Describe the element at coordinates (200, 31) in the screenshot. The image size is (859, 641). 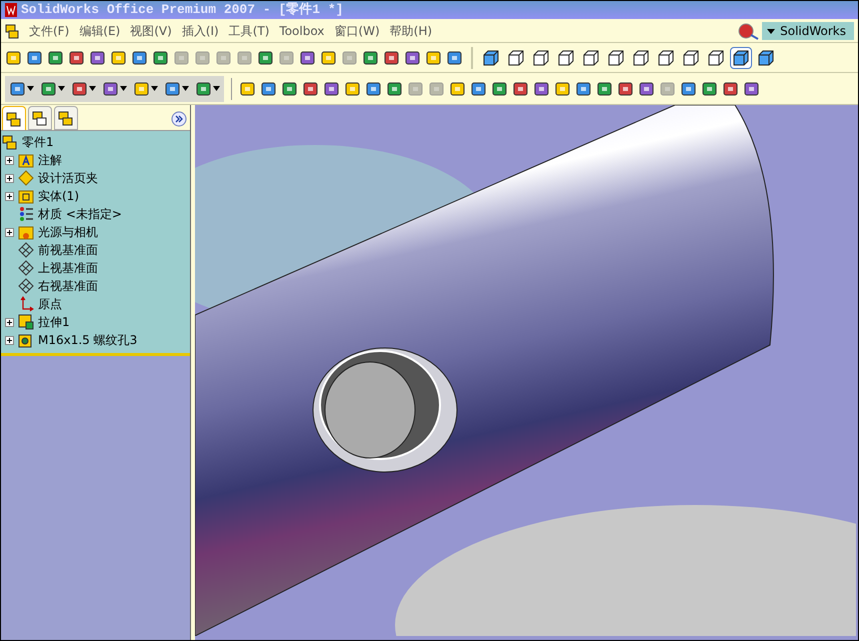
I see `menu-item: 插入(I)` at that location.